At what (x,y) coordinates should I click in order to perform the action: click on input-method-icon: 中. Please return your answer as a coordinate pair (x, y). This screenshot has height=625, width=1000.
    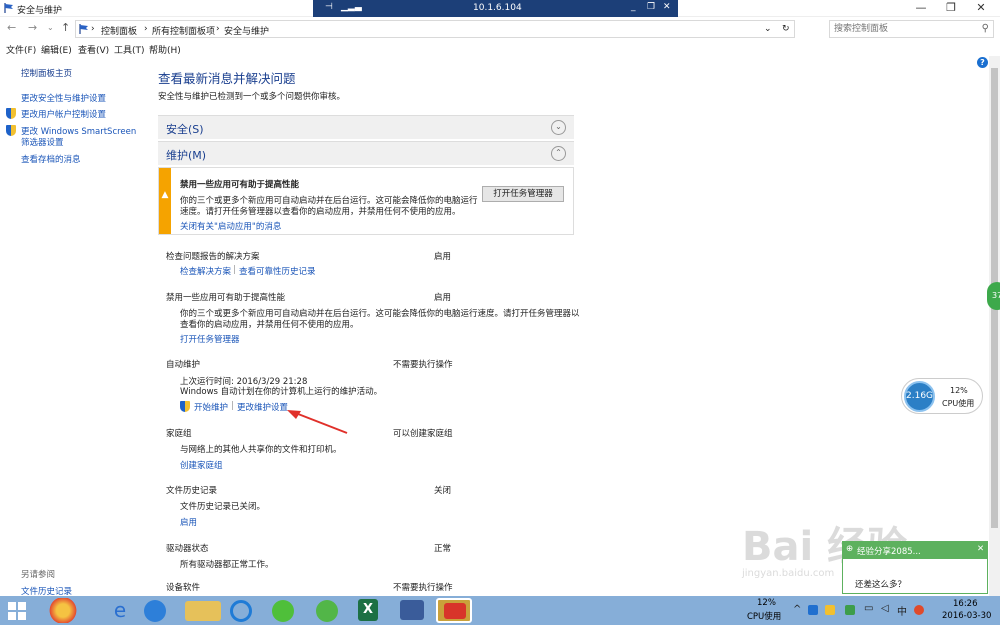
    Looking at the image, I should click on (902, 610).